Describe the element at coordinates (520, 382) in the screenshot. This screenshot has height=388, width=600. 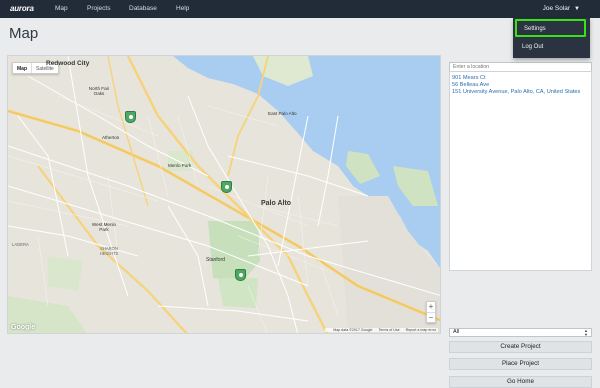
I see `go-home-button: Go Home` at that location.